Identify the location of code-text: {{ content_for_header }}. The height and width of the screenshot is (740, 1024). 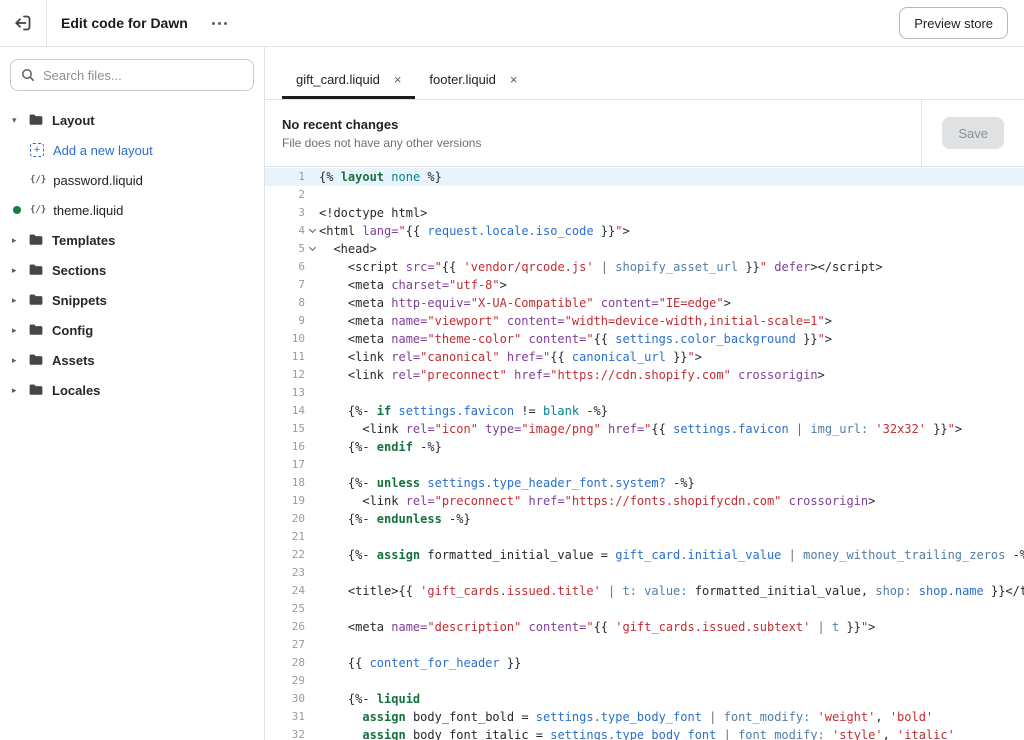
(671, 663).